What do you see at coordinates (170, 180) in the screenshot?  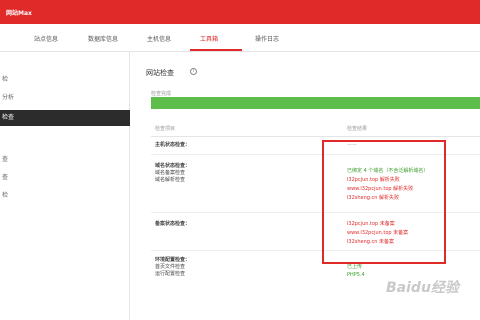 I see `row-sublabel: 域名解析检查` at bounding box center [170, 180].